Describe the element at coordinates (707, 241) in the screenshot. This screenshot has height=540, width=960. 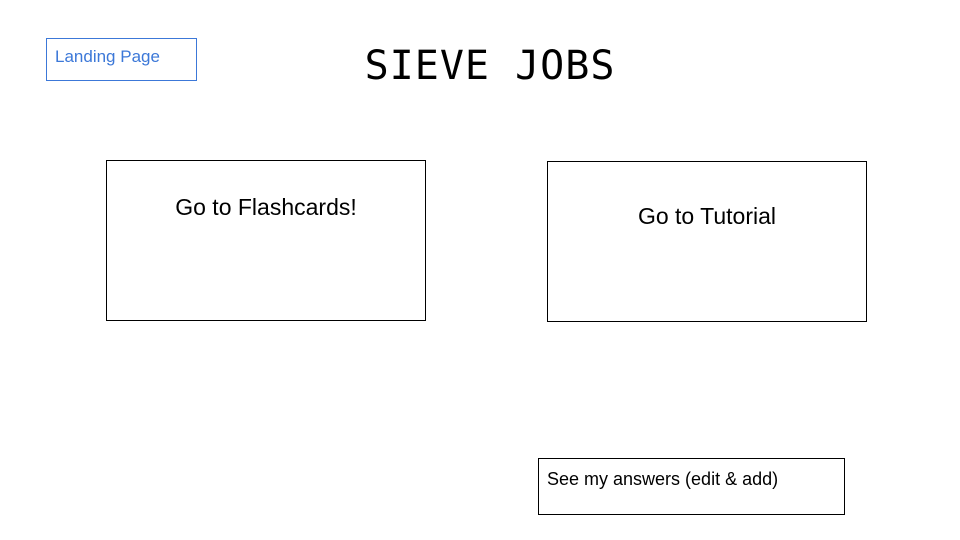
I see `go-to-tutorial-button: Go to Tutorial` at that location.